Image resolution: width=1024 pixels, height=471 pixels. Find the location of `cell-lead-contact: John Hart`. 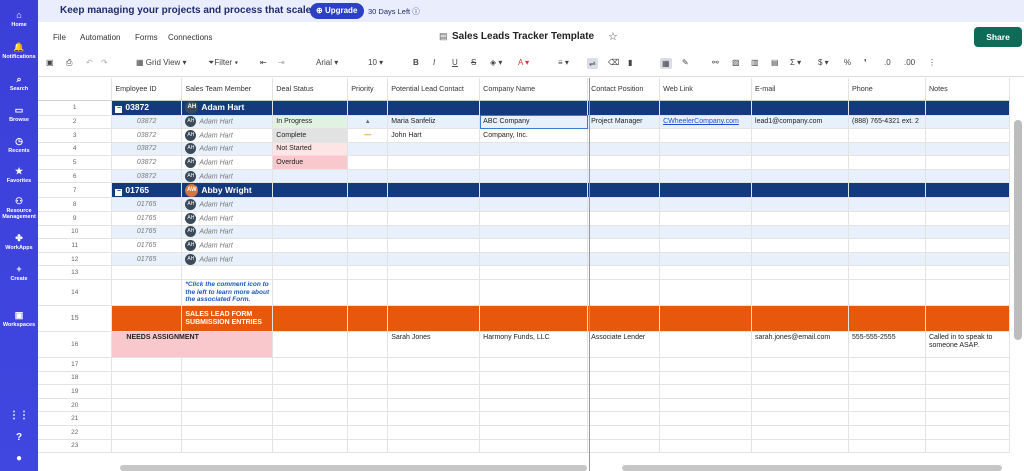

cell-lead-contact: John Hart is located at coordinates (434, 135).